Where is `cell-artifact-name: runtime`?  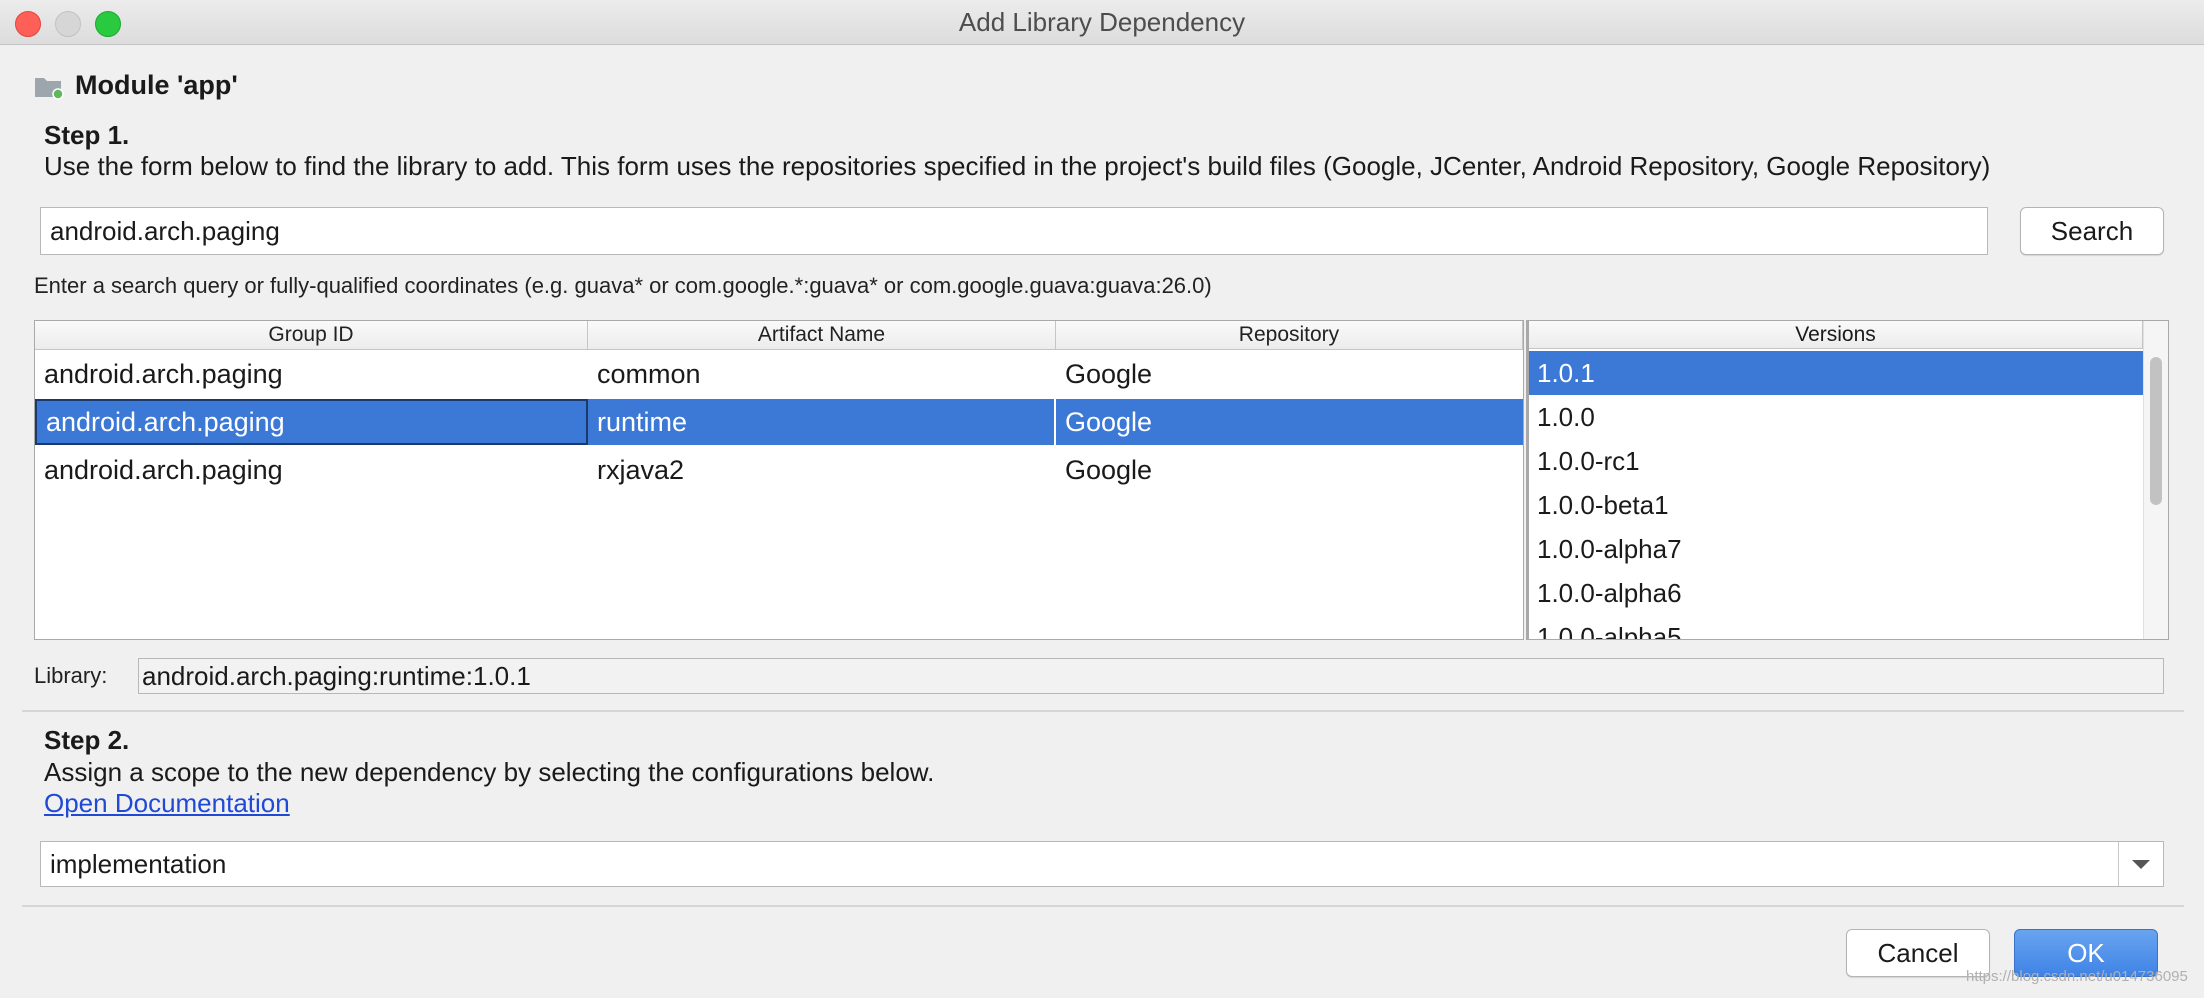 cell-artifact-name: runtime is located at coordinates (822, 422).